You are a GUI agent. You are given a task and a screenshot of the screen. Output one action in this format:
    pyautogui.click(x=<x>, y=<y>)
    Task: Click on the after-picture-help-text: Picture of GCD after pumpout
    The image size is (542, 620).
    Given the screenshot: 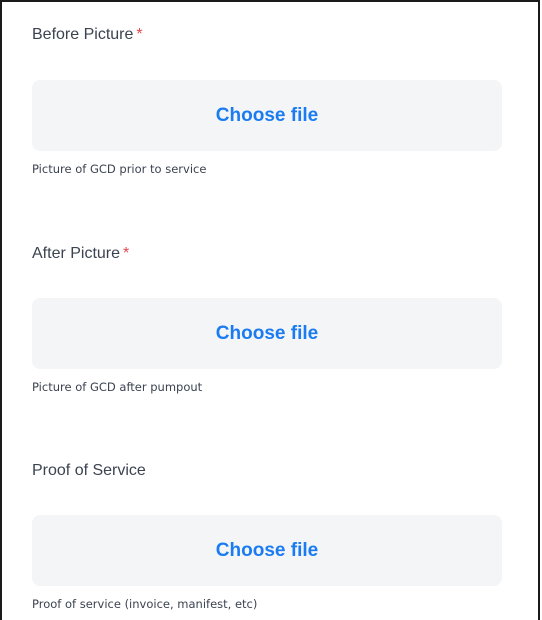 What is the action you would take?
    pyautogui.click(x=117, y=387)
    